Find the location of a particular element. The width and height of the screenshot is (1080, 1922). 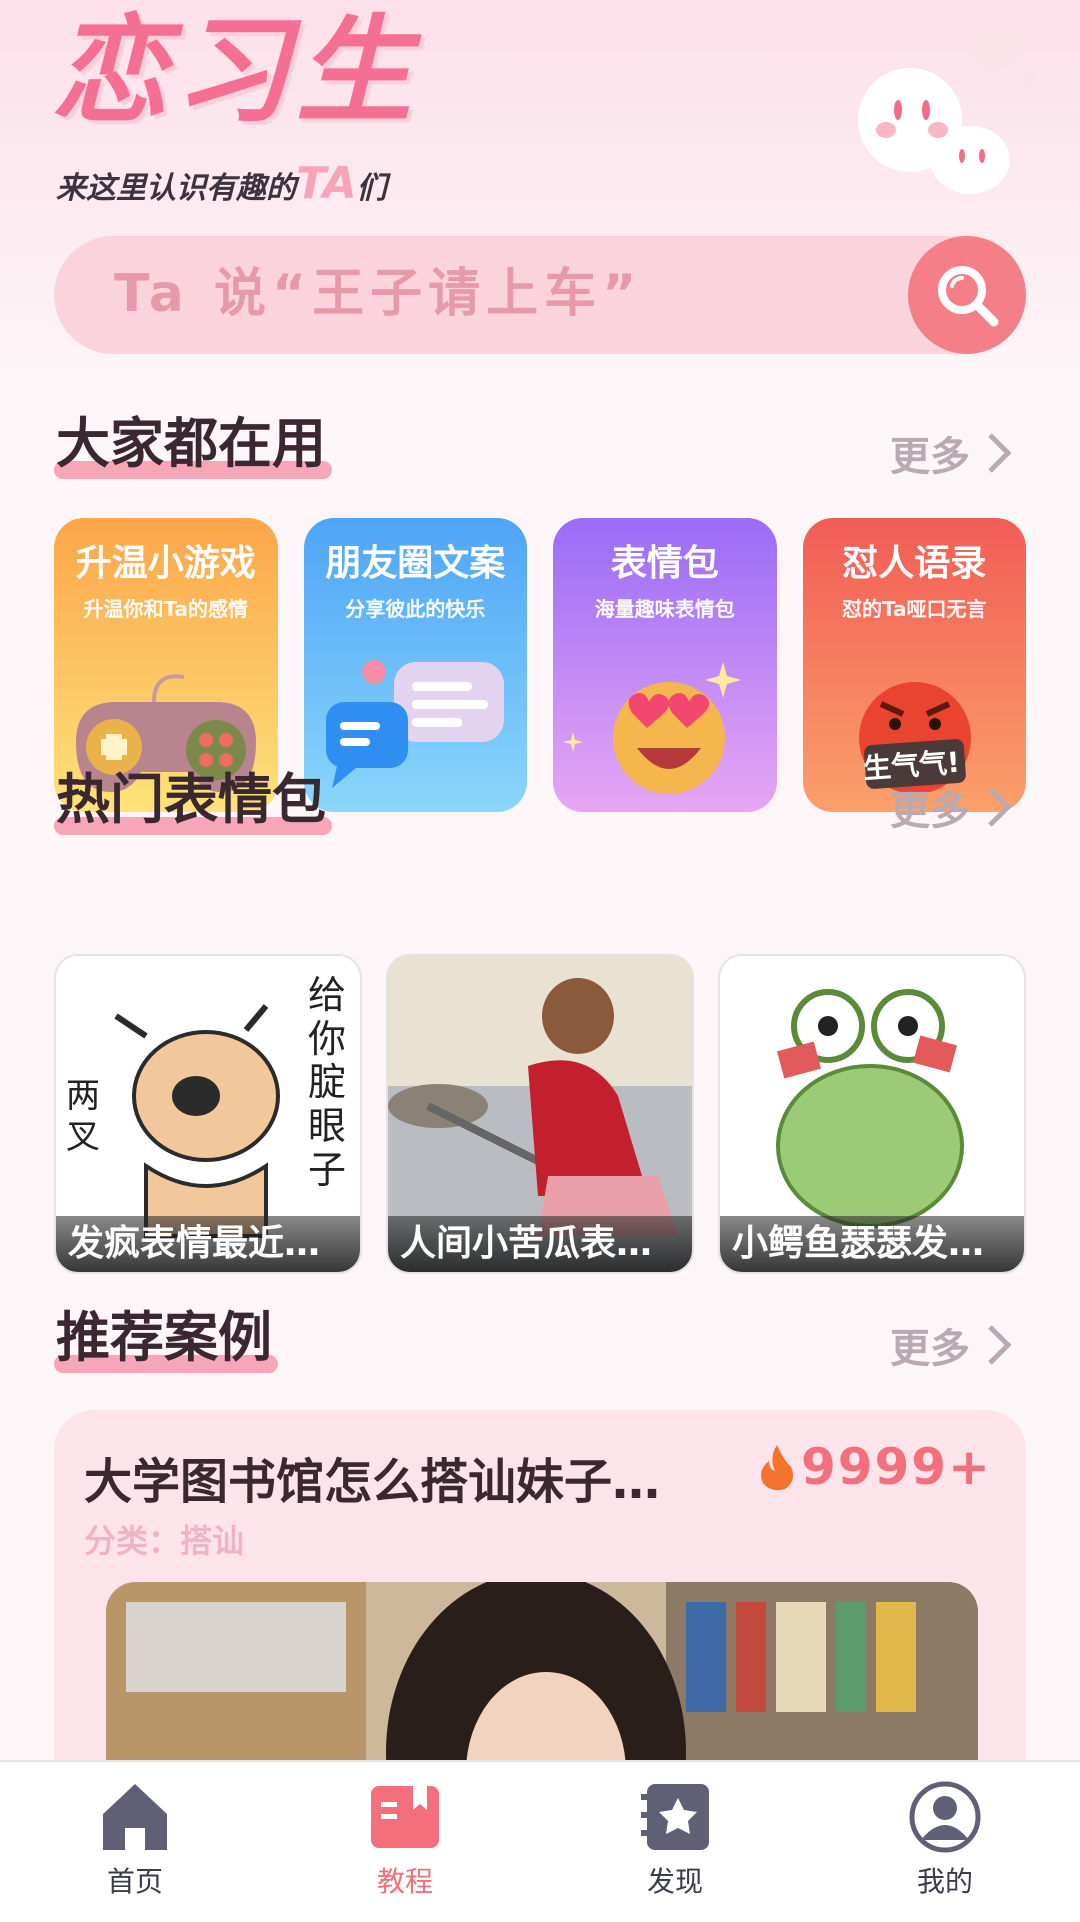

tab-home: 首页 is located at coordinates (135, 1842).